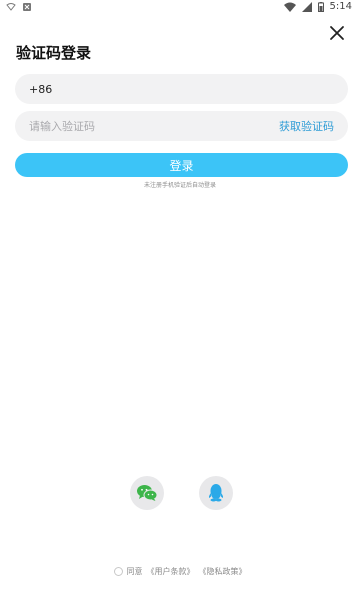  Describe the element at coordinates (11, 7) in the screenshot. I see `notification-icon` at that location.